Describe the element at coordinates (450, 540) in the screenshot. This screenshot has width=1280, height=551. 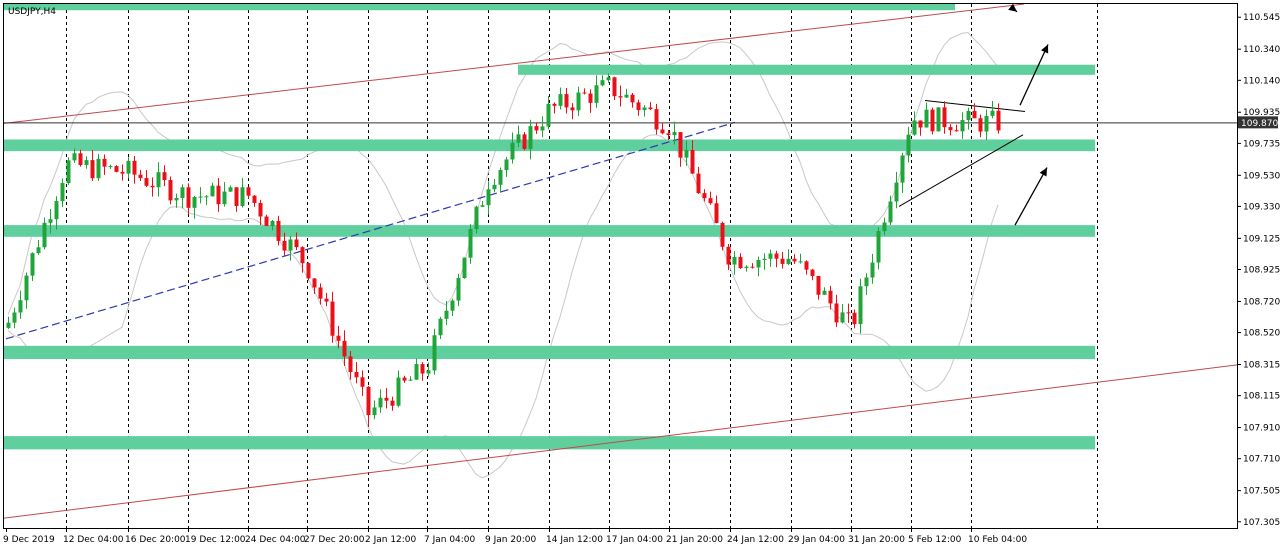
I see `x-tick-label: 7 Jan 04:00` at that location.